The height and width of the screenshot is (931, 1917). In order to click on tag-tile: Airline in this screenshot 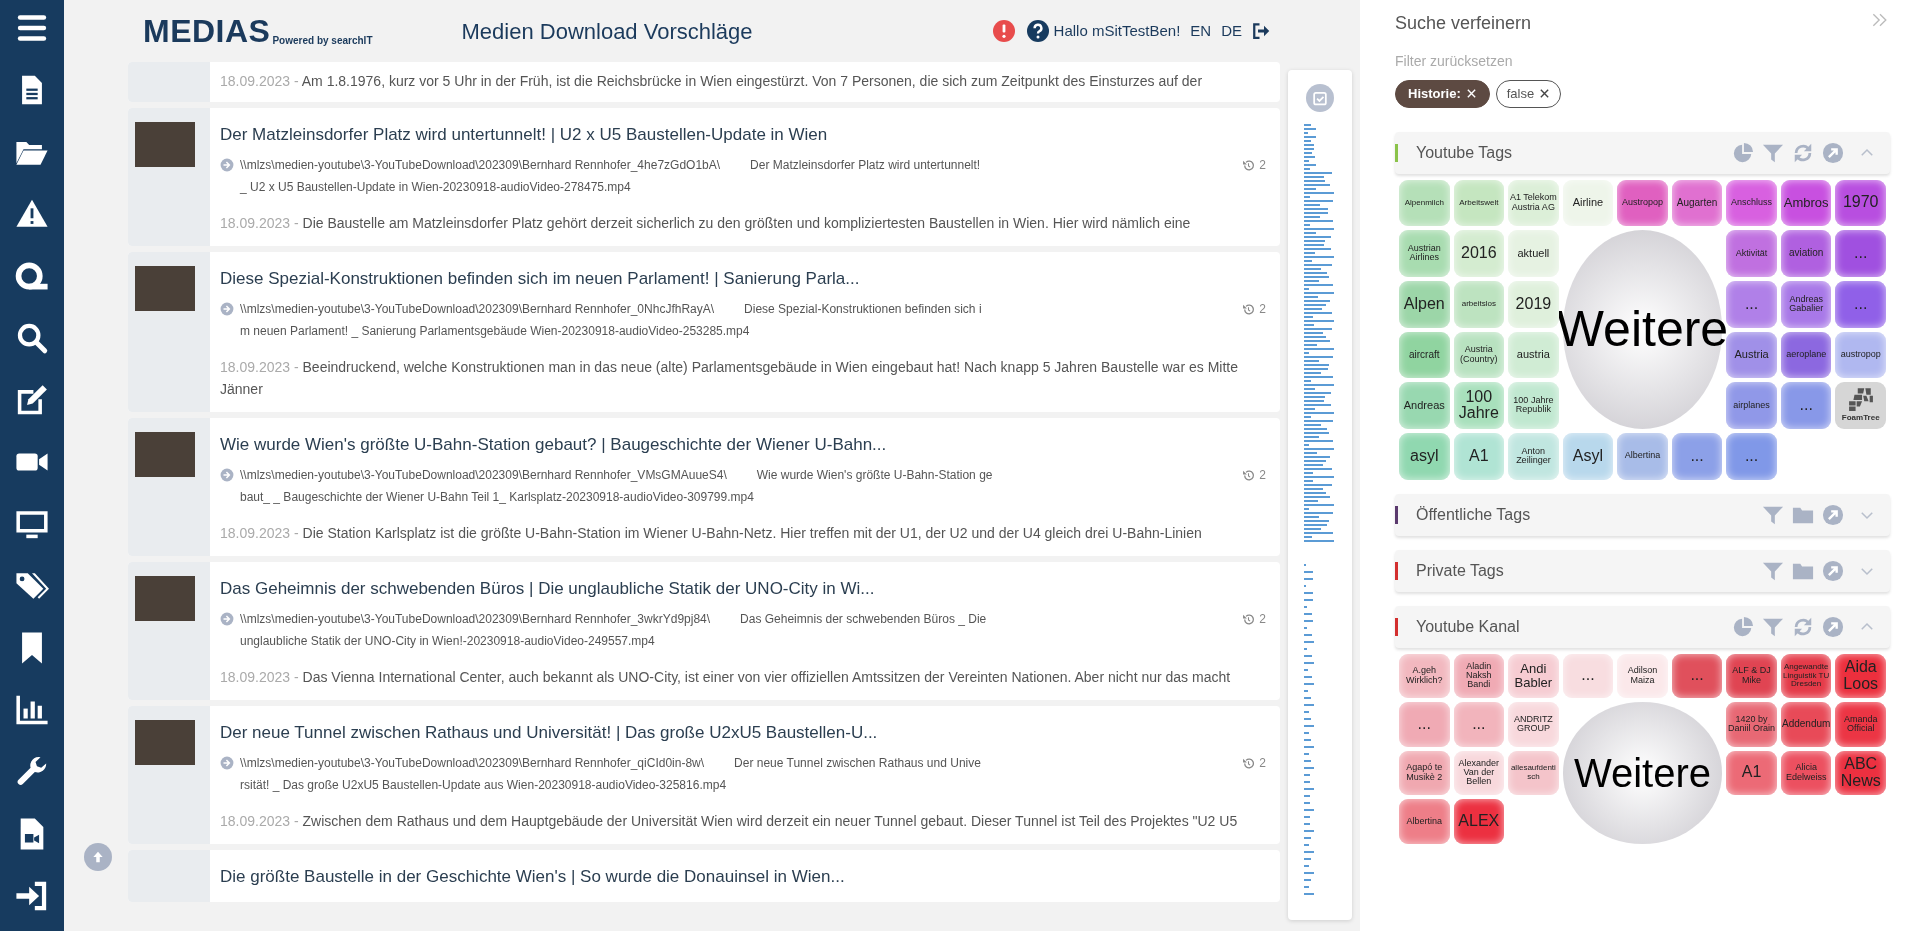, I will do `click(1588, 203)`.